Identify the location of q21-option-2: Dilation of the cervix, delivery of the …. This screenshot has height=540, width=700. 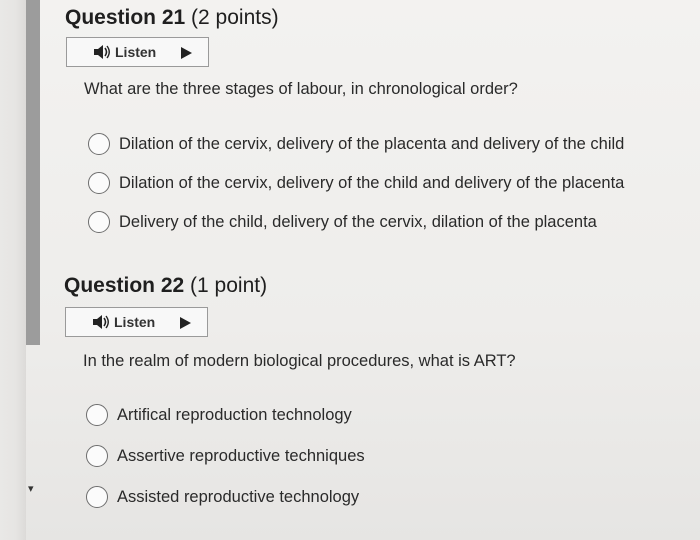
(356, 183).